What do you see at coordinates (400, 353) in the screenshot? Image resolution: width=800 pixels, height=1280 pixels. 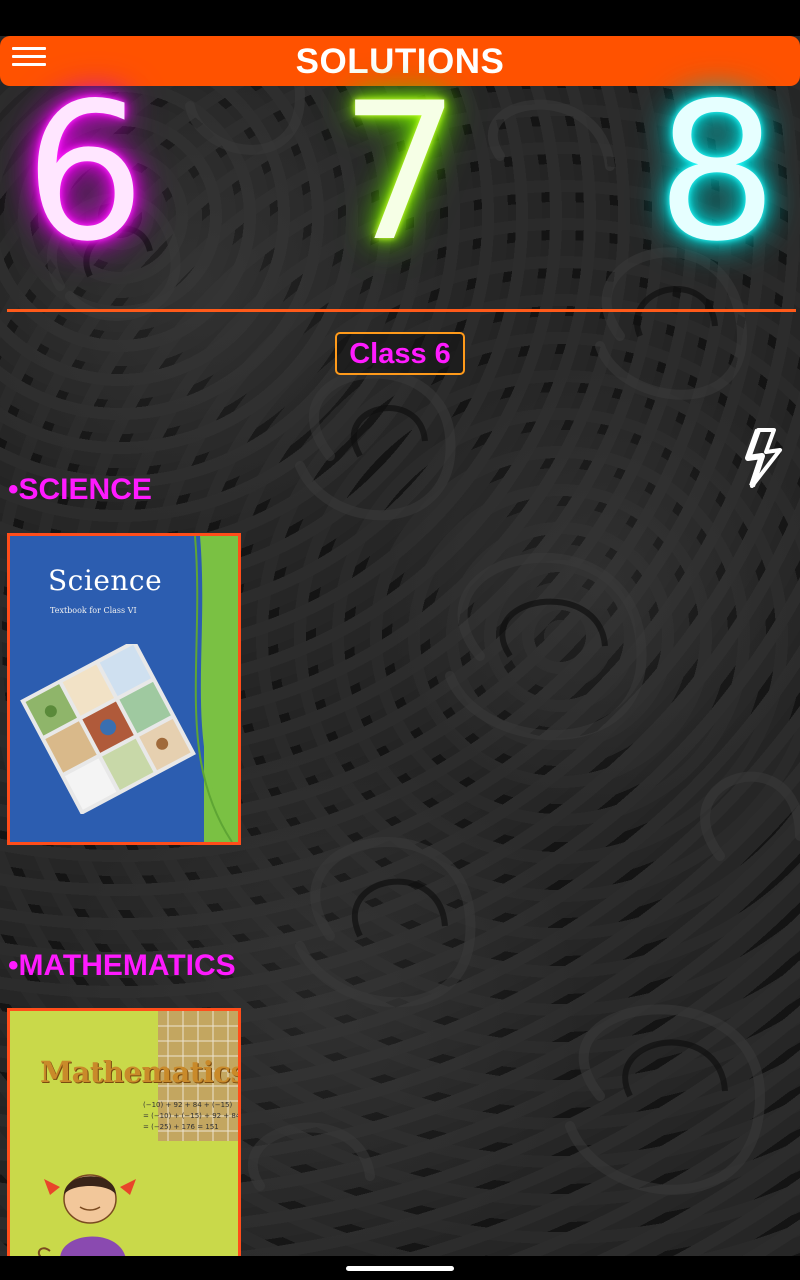 I see `selected-class-badge: Class 6` at bounding box center [400, 353].